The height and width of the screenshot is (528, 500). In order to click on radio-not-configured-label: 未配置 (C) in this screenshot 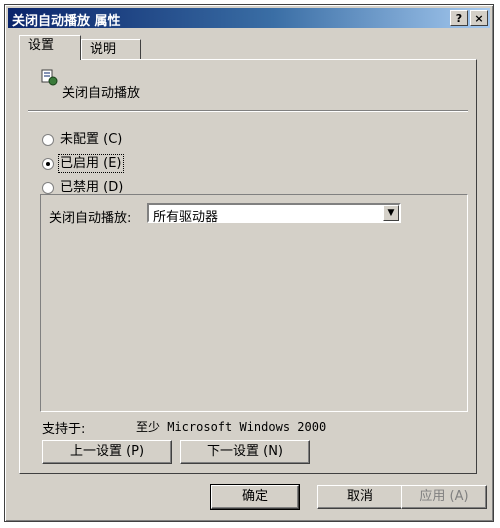, I will do `click(91, 139)`.